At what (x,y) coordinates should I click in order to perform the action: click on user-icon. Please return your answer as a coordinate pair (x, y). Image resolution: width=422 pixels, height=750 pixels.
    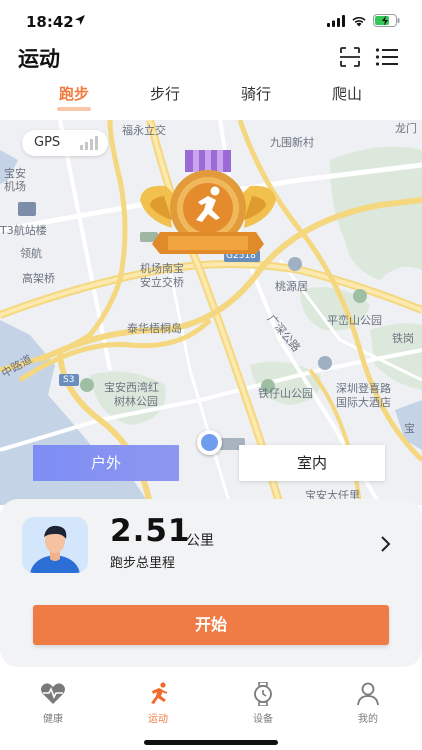
    Looking at the image, I should click on (368, 694).